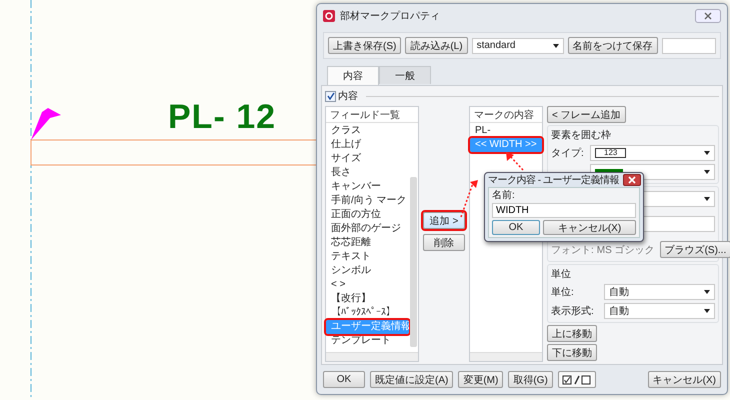  Describe the element at coordinates (222, 117) in the screenshot. I see `mark-label: PL- 12` at that location.